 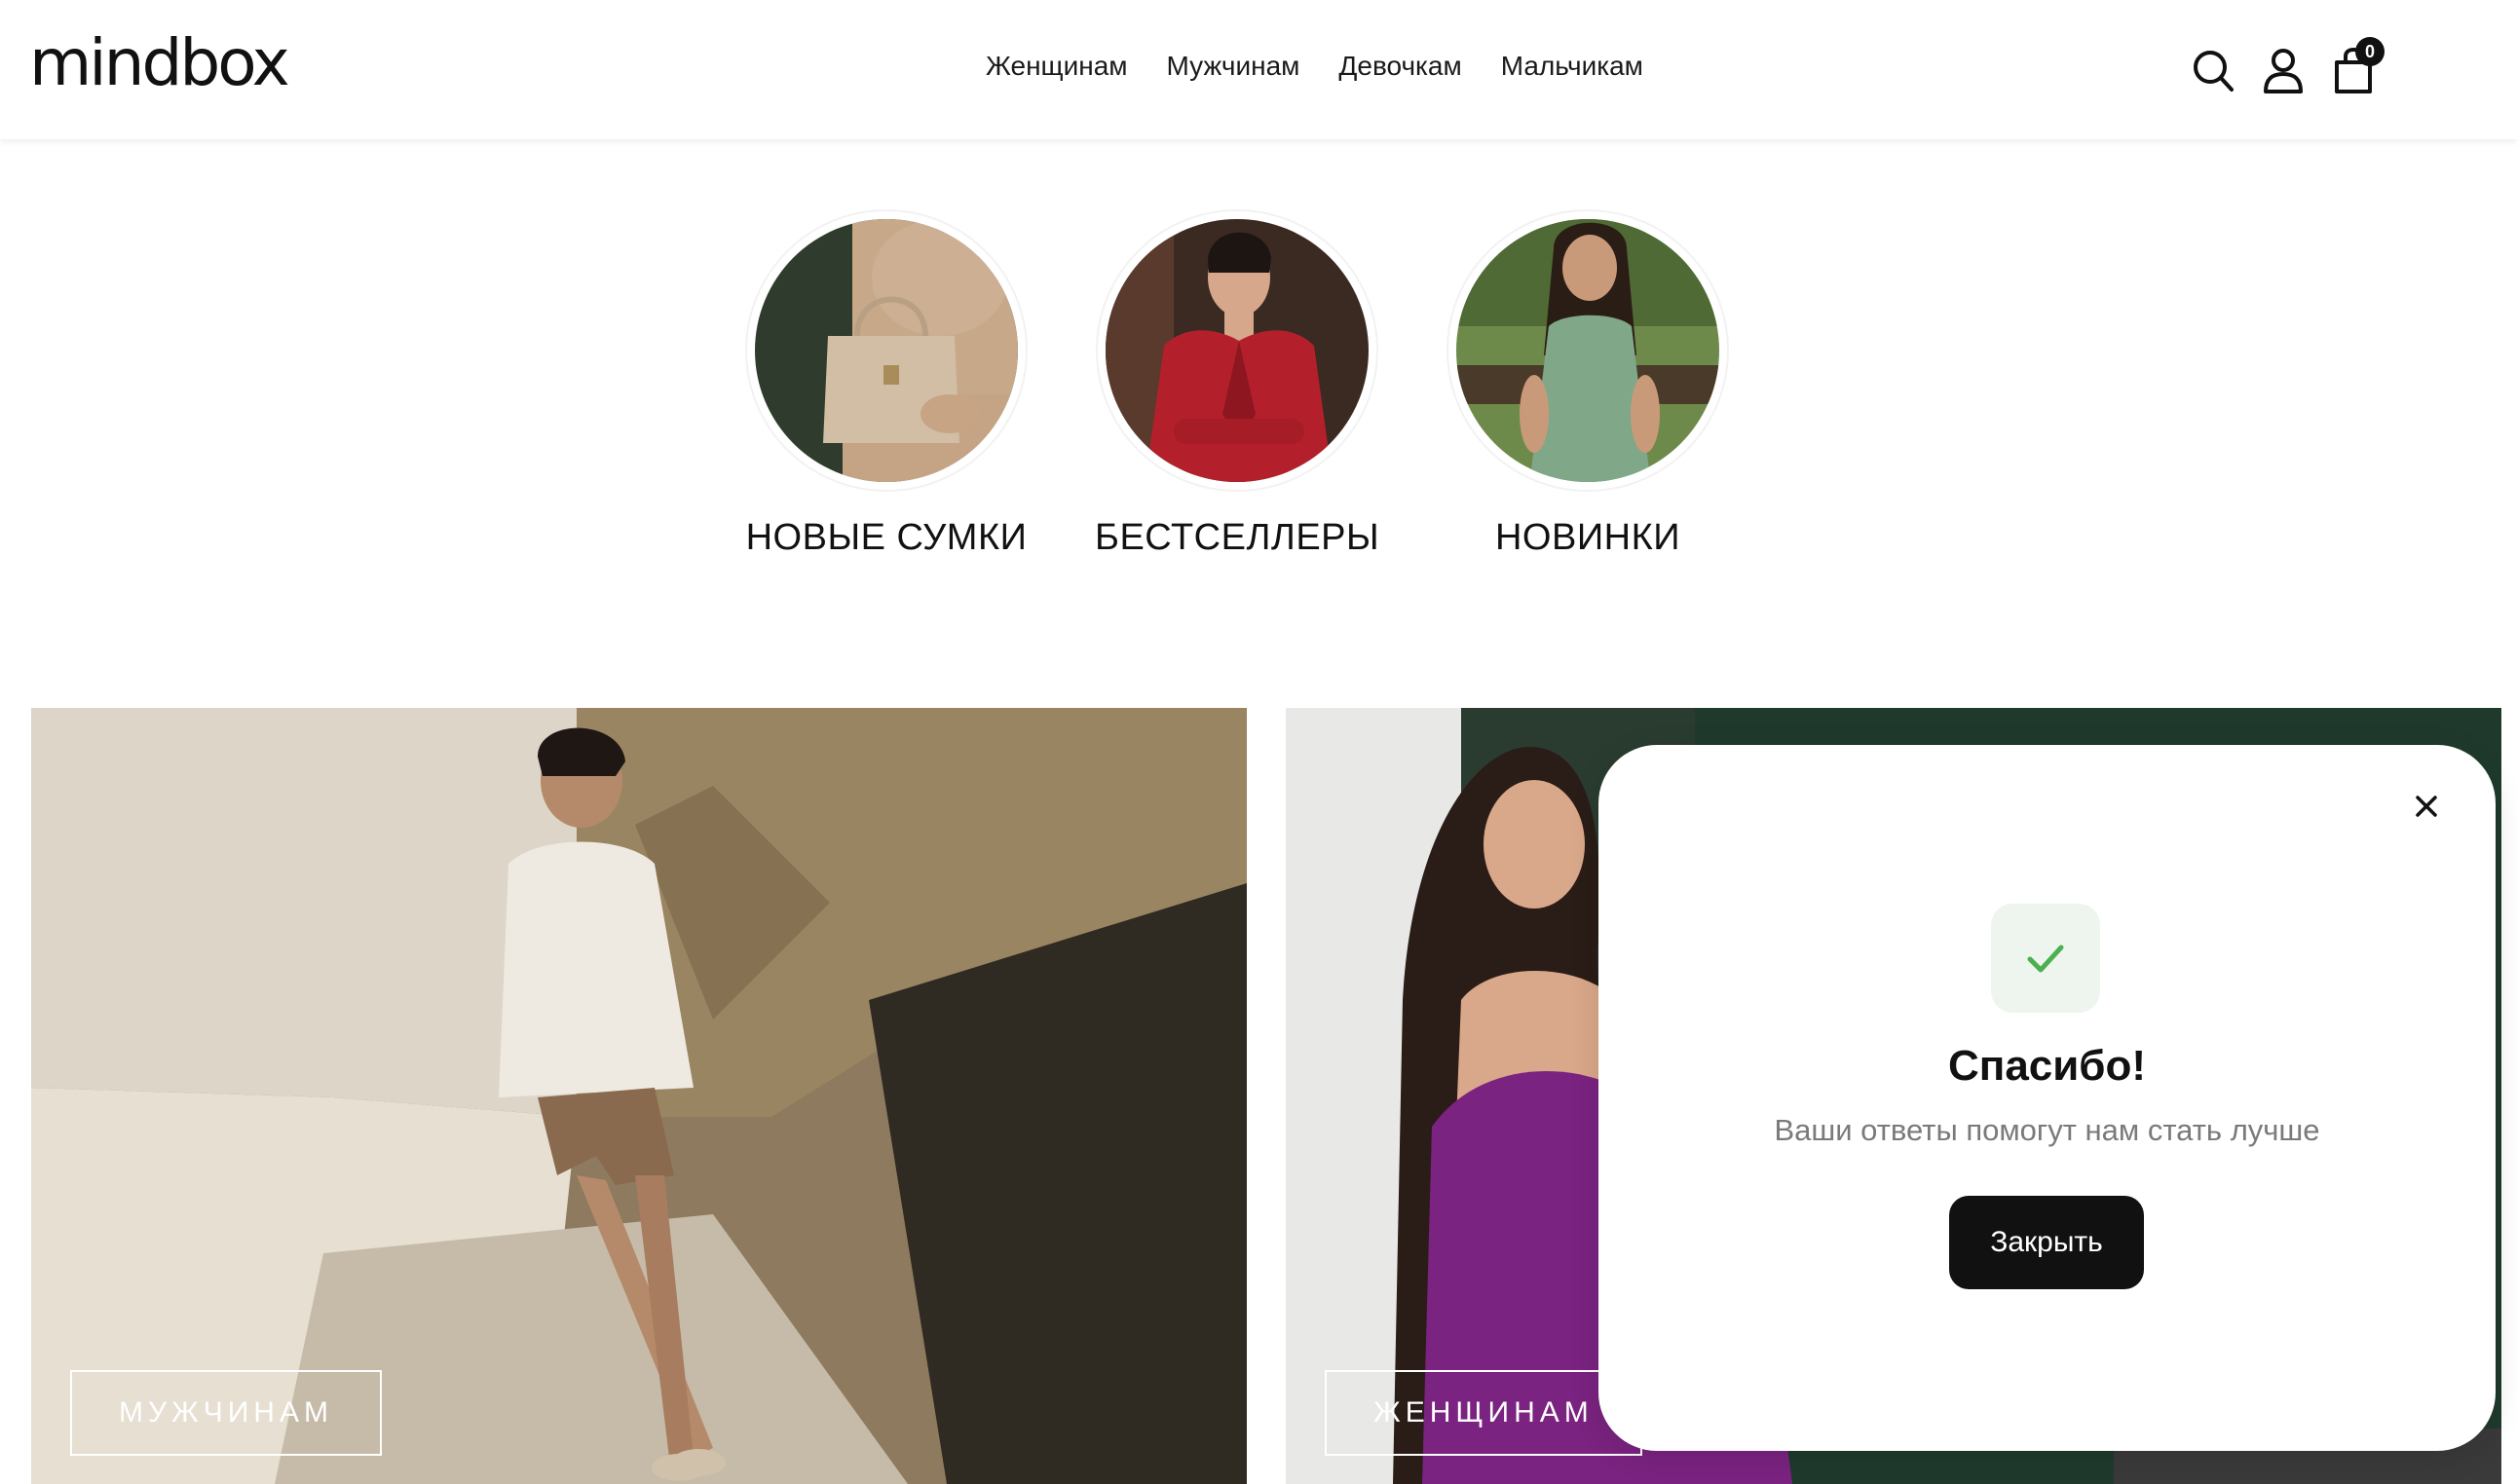 I want to click on header-icons: 0, so click(x=2289, y=65).